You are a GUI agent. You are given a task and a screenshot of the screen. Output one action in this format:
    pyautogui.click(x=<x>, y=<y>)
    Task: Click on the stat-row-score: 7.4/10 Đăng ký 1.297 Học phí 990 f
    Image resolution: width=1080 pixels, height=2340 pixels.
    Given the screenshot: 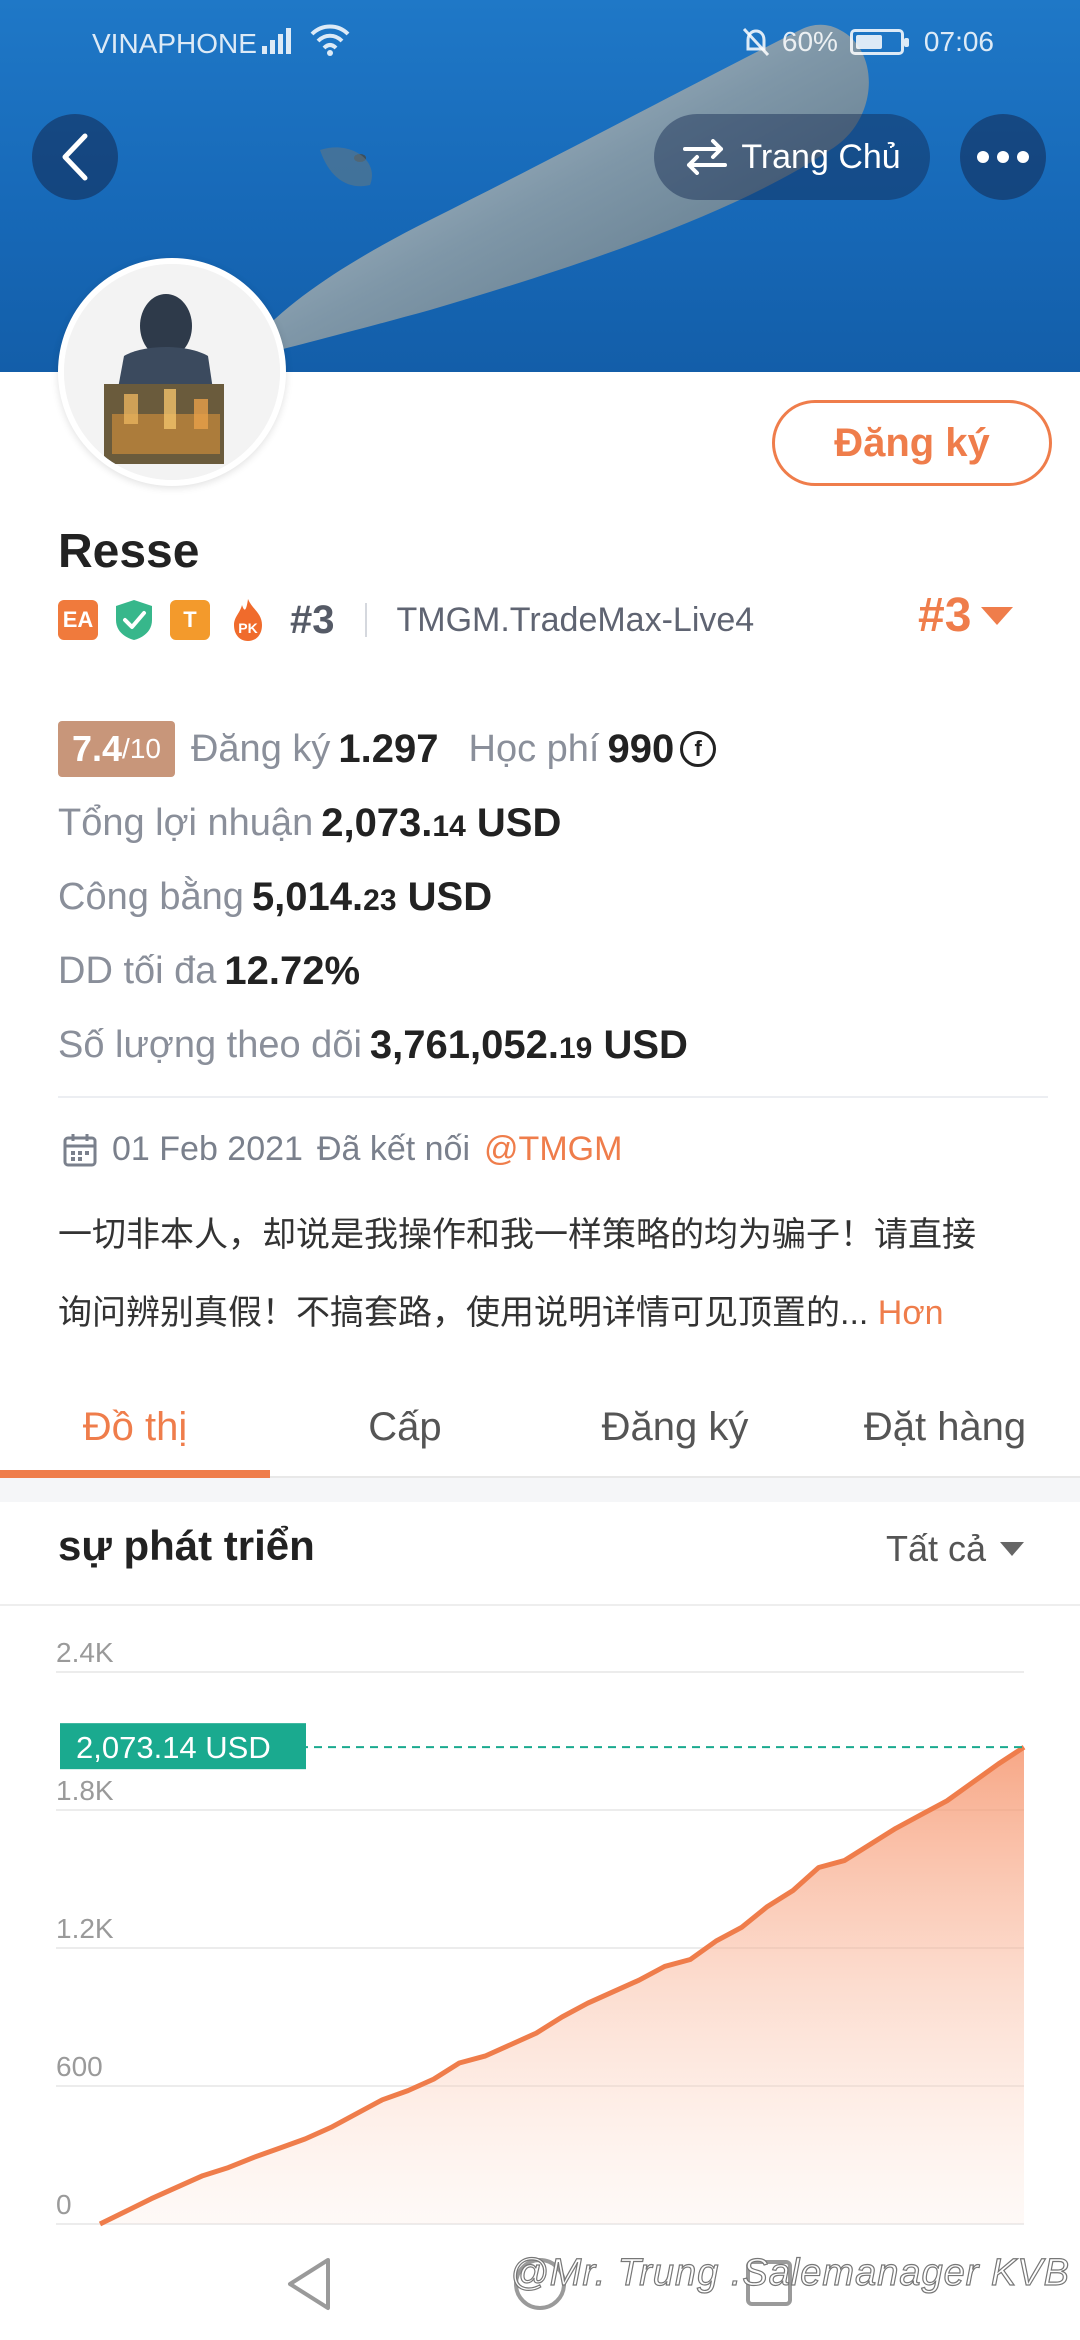 What is the action you would take?
    pyautogui.click(x=553, y=749)
    